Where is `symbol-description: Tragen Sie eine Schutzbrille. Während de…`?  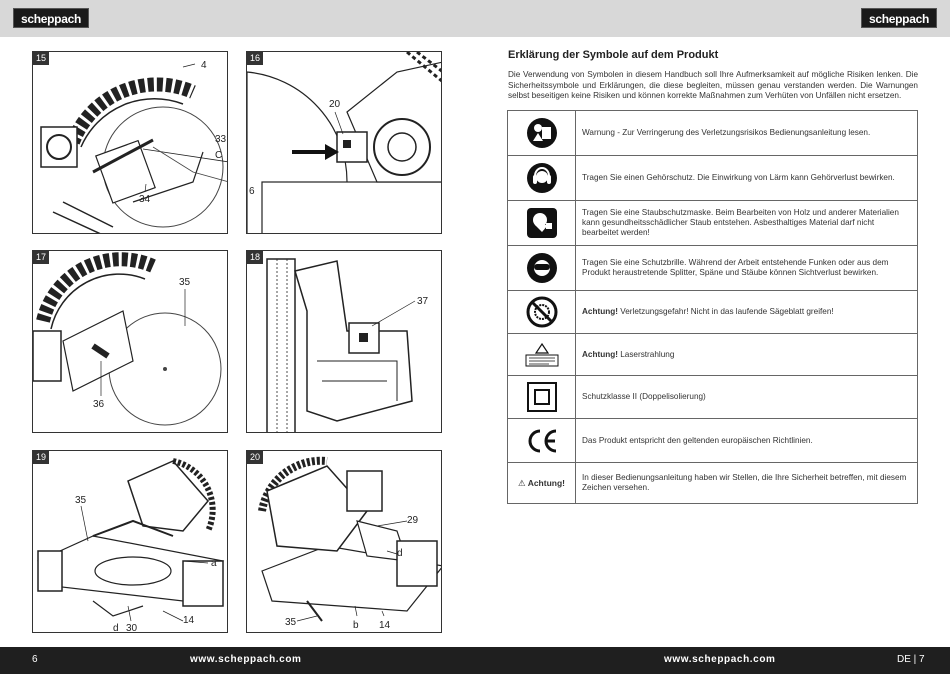 symbol-description: Tragen Sie eine Schutzbrille. Während de… is located at coordinates (746, 268).